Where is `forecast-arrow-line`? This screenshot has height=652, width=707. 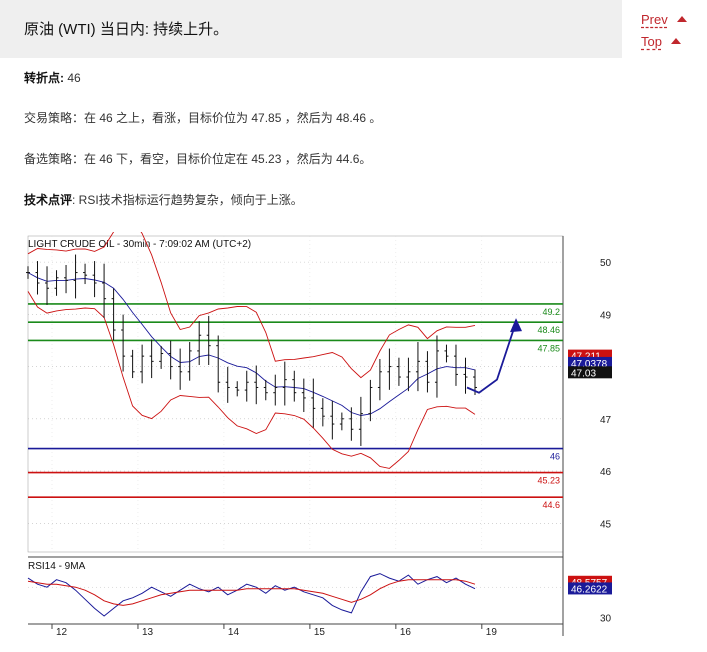 forecast-arrow-line is located at coordinates (491, 357).